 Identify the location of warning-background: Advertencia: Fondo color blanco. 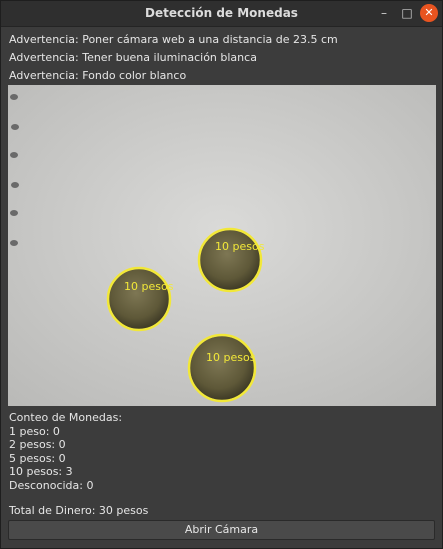
(98, 75).